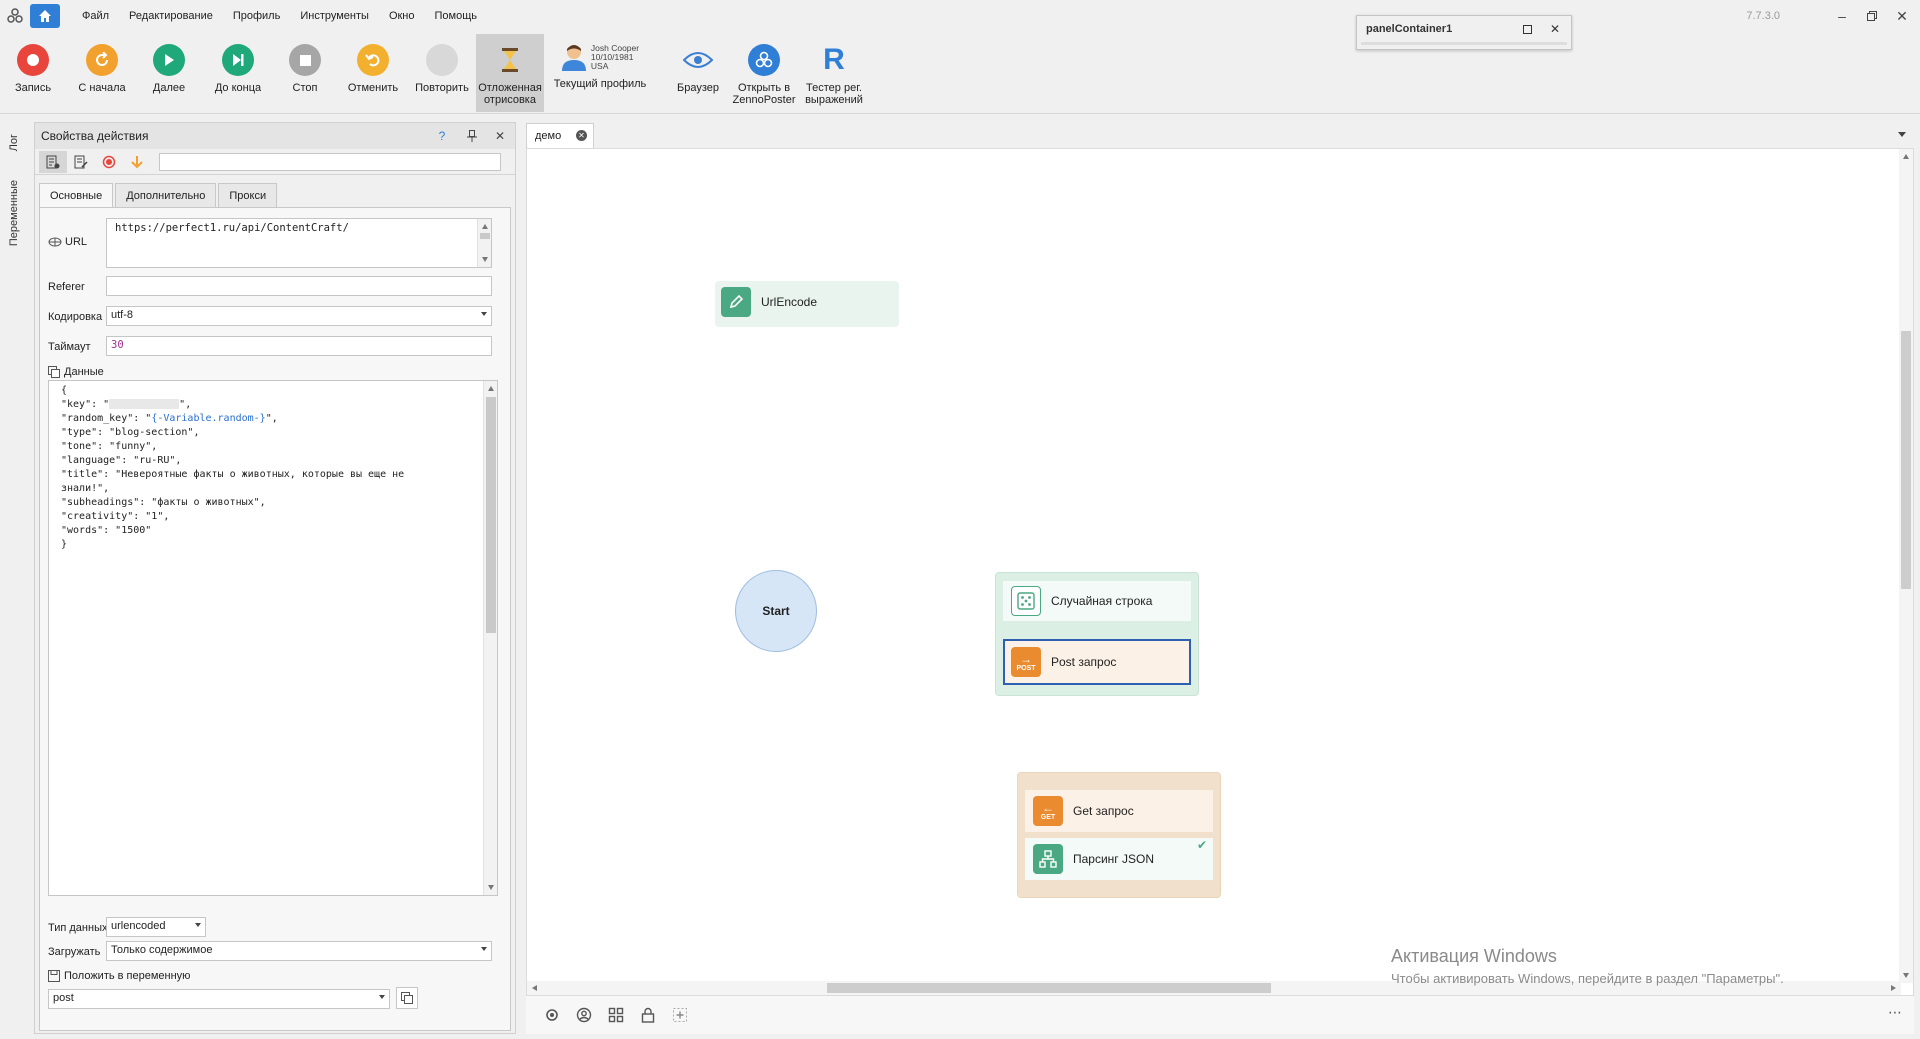  I want to click on browser-button: Браузер, so click(698, 73).